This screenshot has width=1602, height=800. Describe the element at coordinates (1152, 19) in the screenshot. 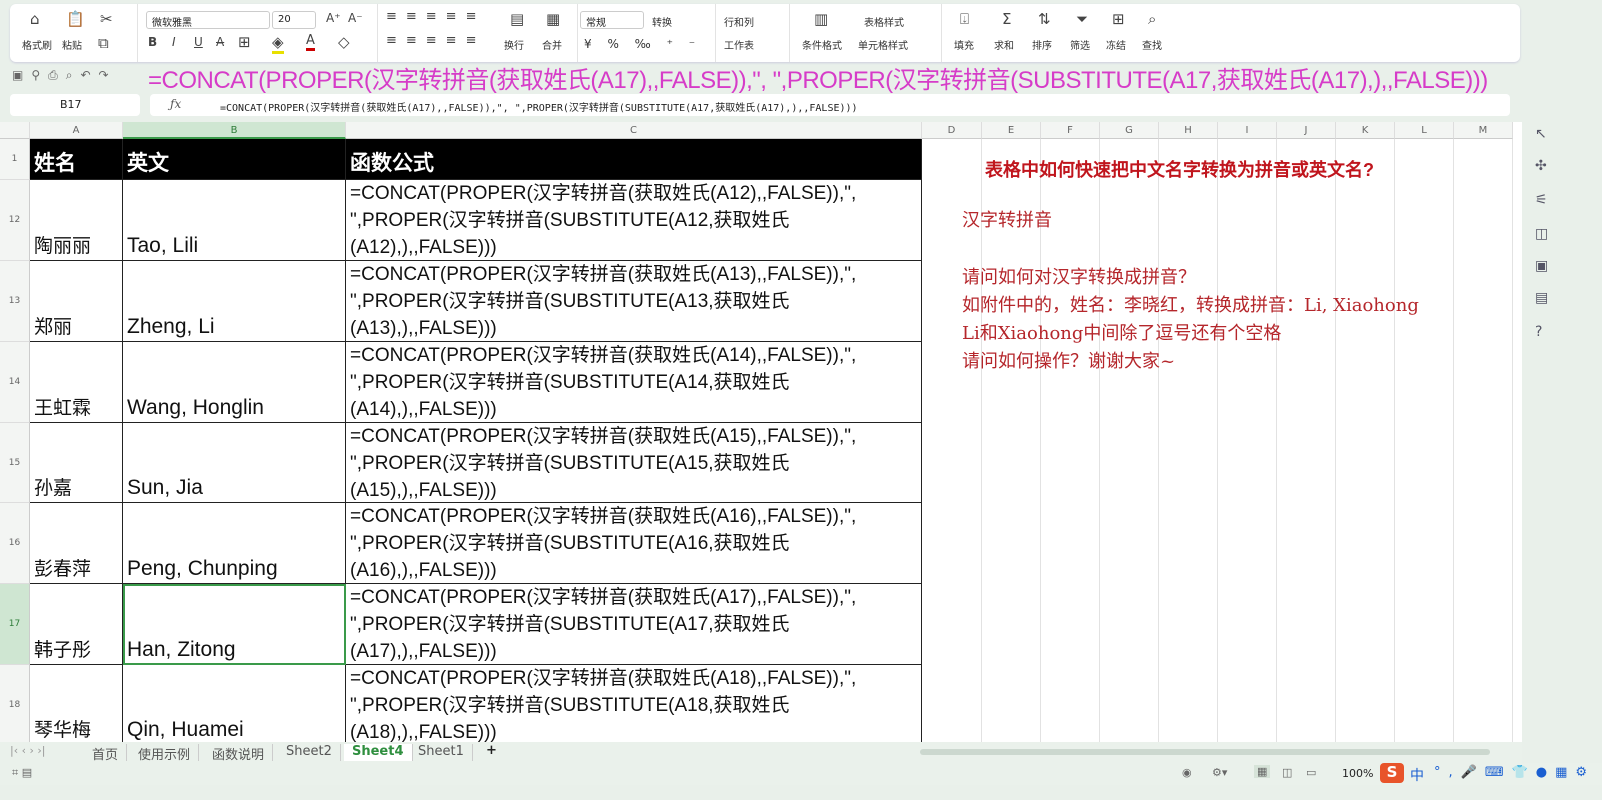

I see `find-icon: ⌕` at that location.